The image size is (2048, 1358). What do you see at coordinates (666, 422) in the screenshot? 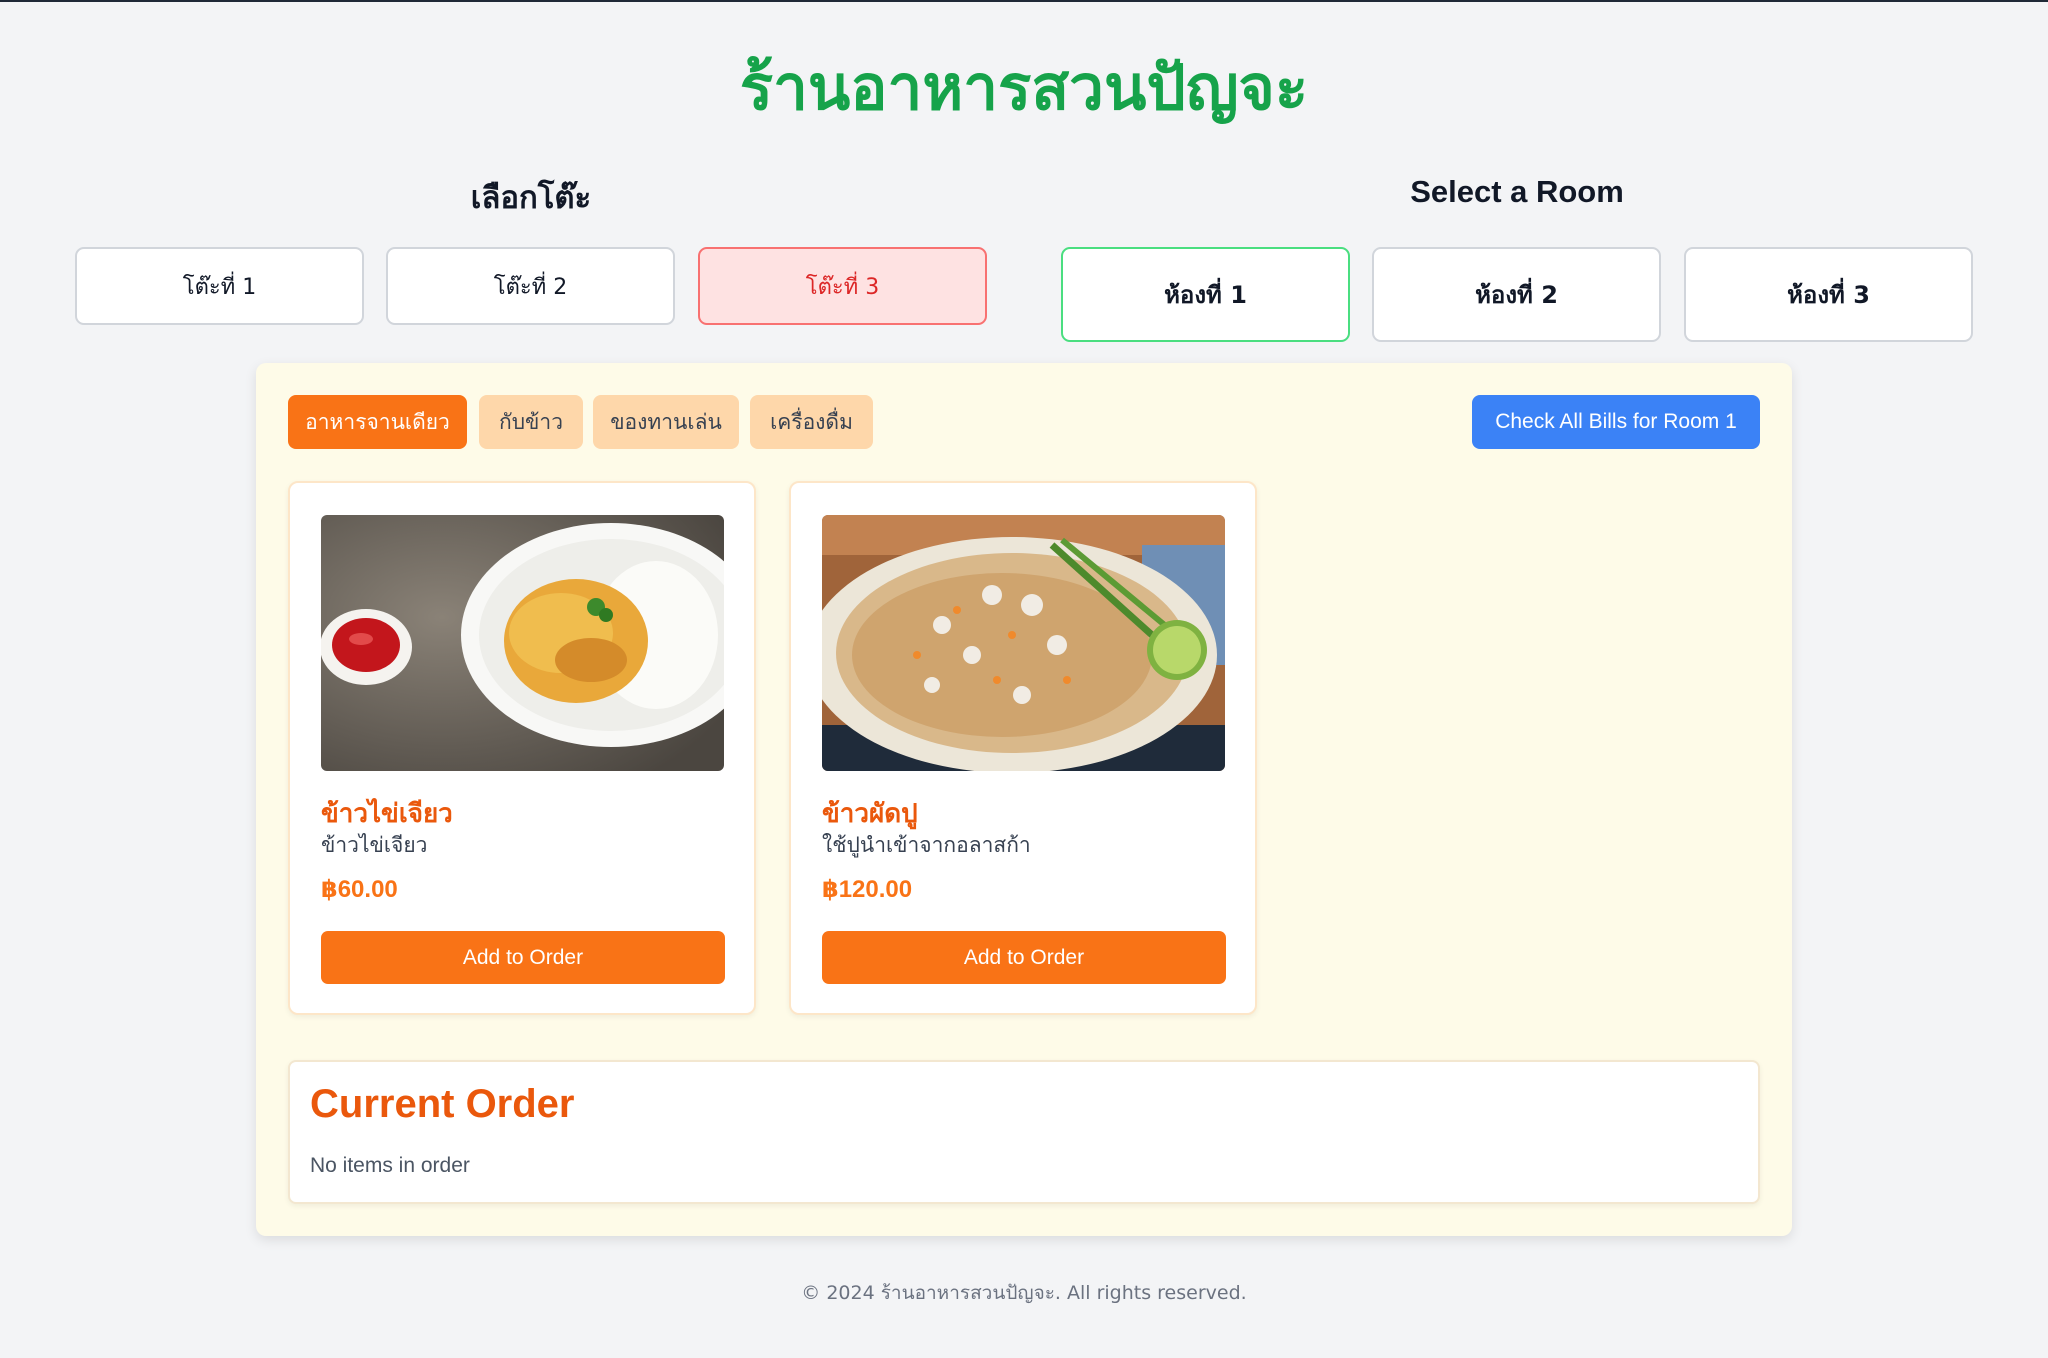
I see `category-tab-snacks: ของทานเล่น` at bounding box center [666, 422].